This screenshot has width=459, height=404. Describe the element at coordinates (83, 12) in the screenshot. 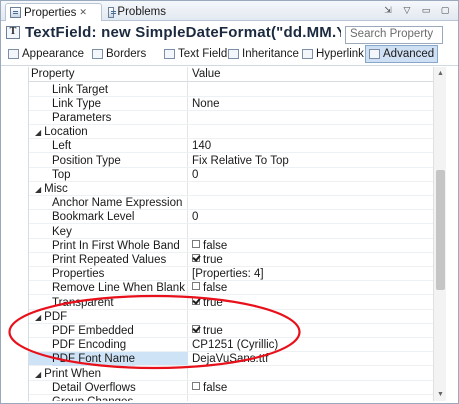

I see `close-icon: ✕` at that location.